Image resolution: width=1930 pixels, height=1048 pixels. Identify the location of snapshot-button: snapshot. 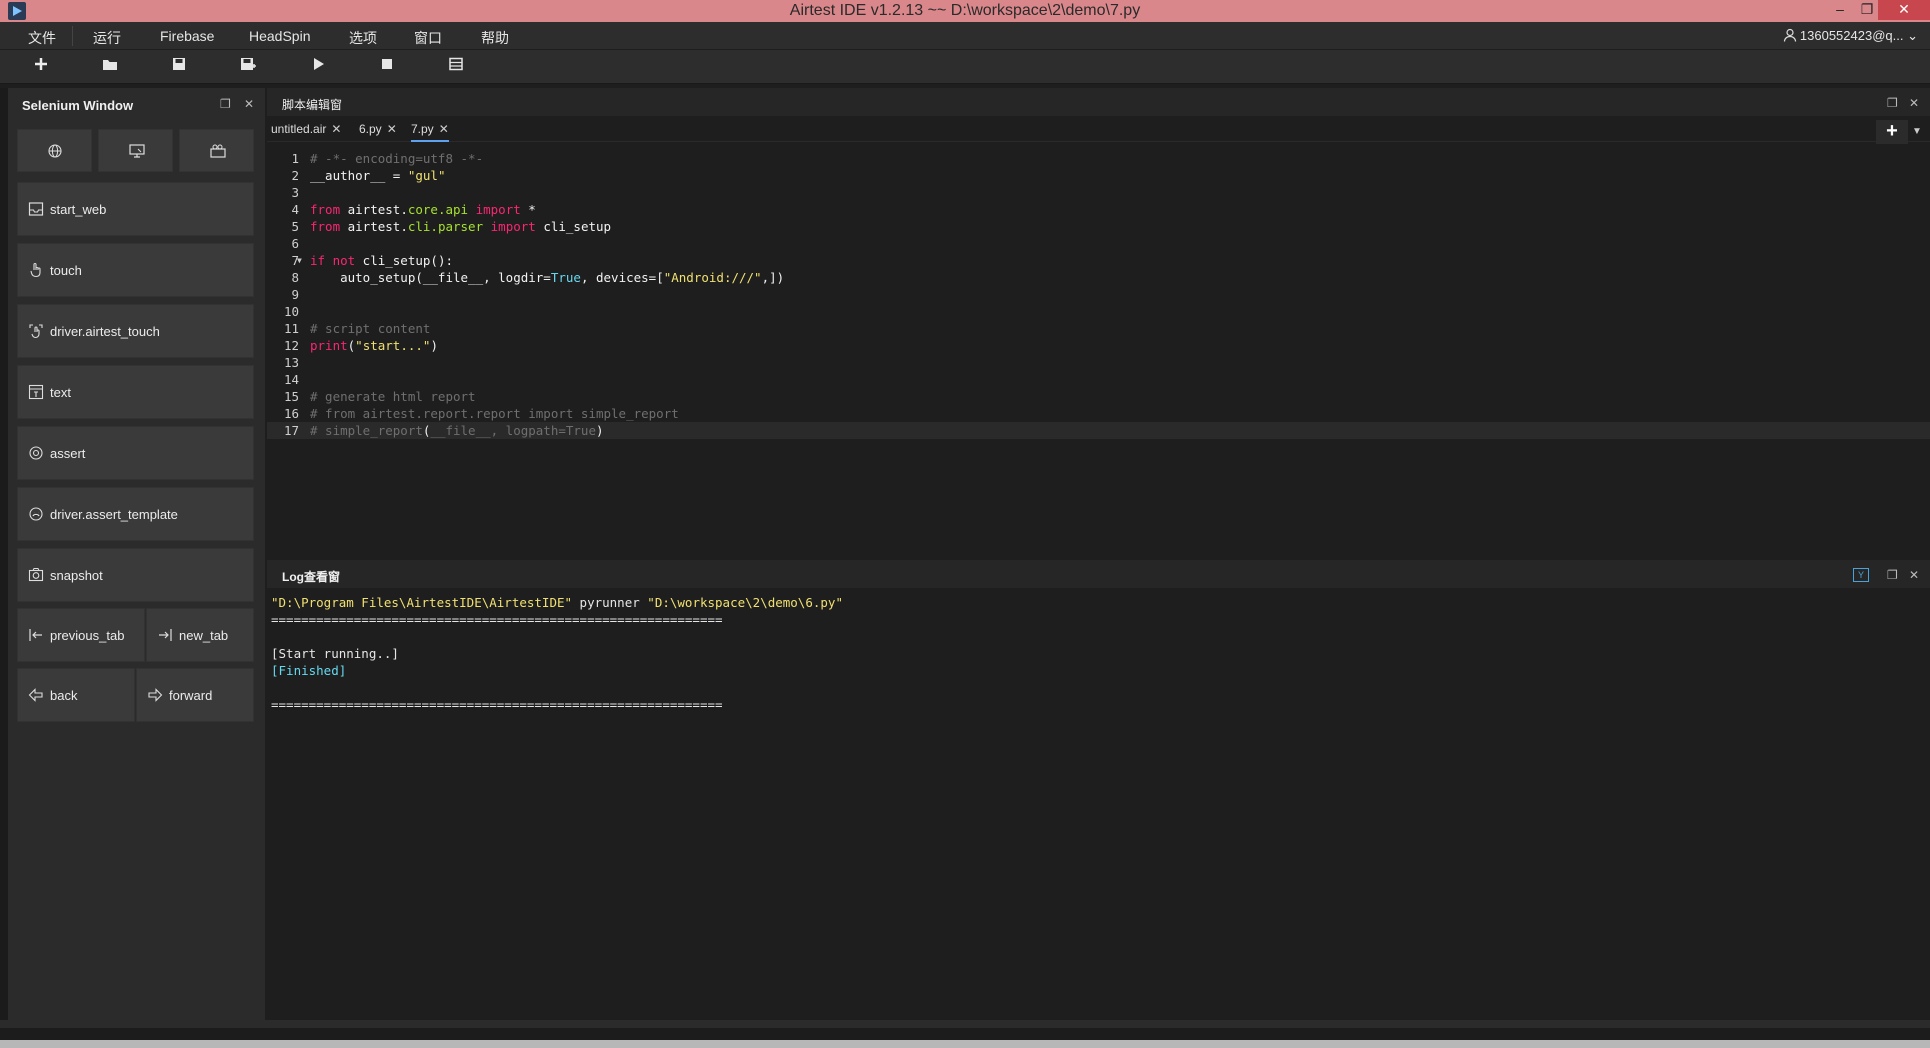
(135, 575).